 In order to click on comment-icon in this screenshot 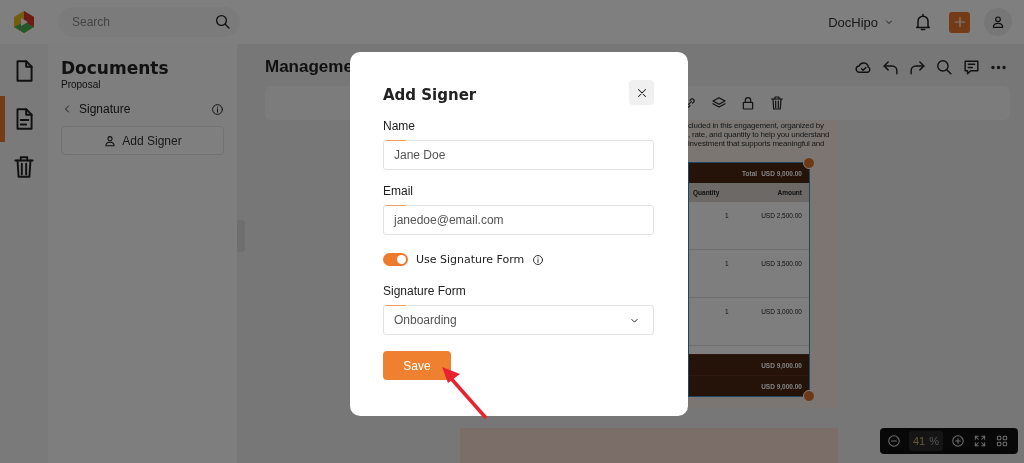, I will do `click(971, 67)`.